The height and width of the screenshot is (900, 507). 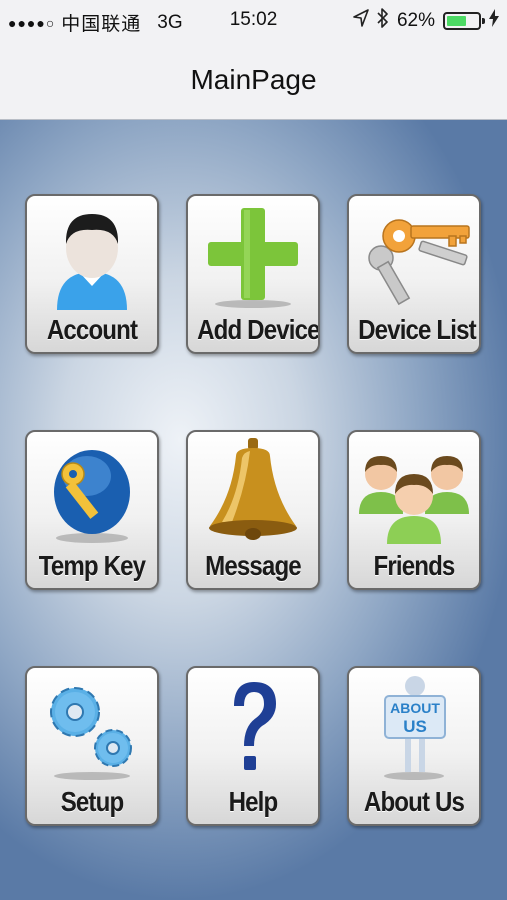 I want to click on page-title: MainPage, so click(x=253, y=79).